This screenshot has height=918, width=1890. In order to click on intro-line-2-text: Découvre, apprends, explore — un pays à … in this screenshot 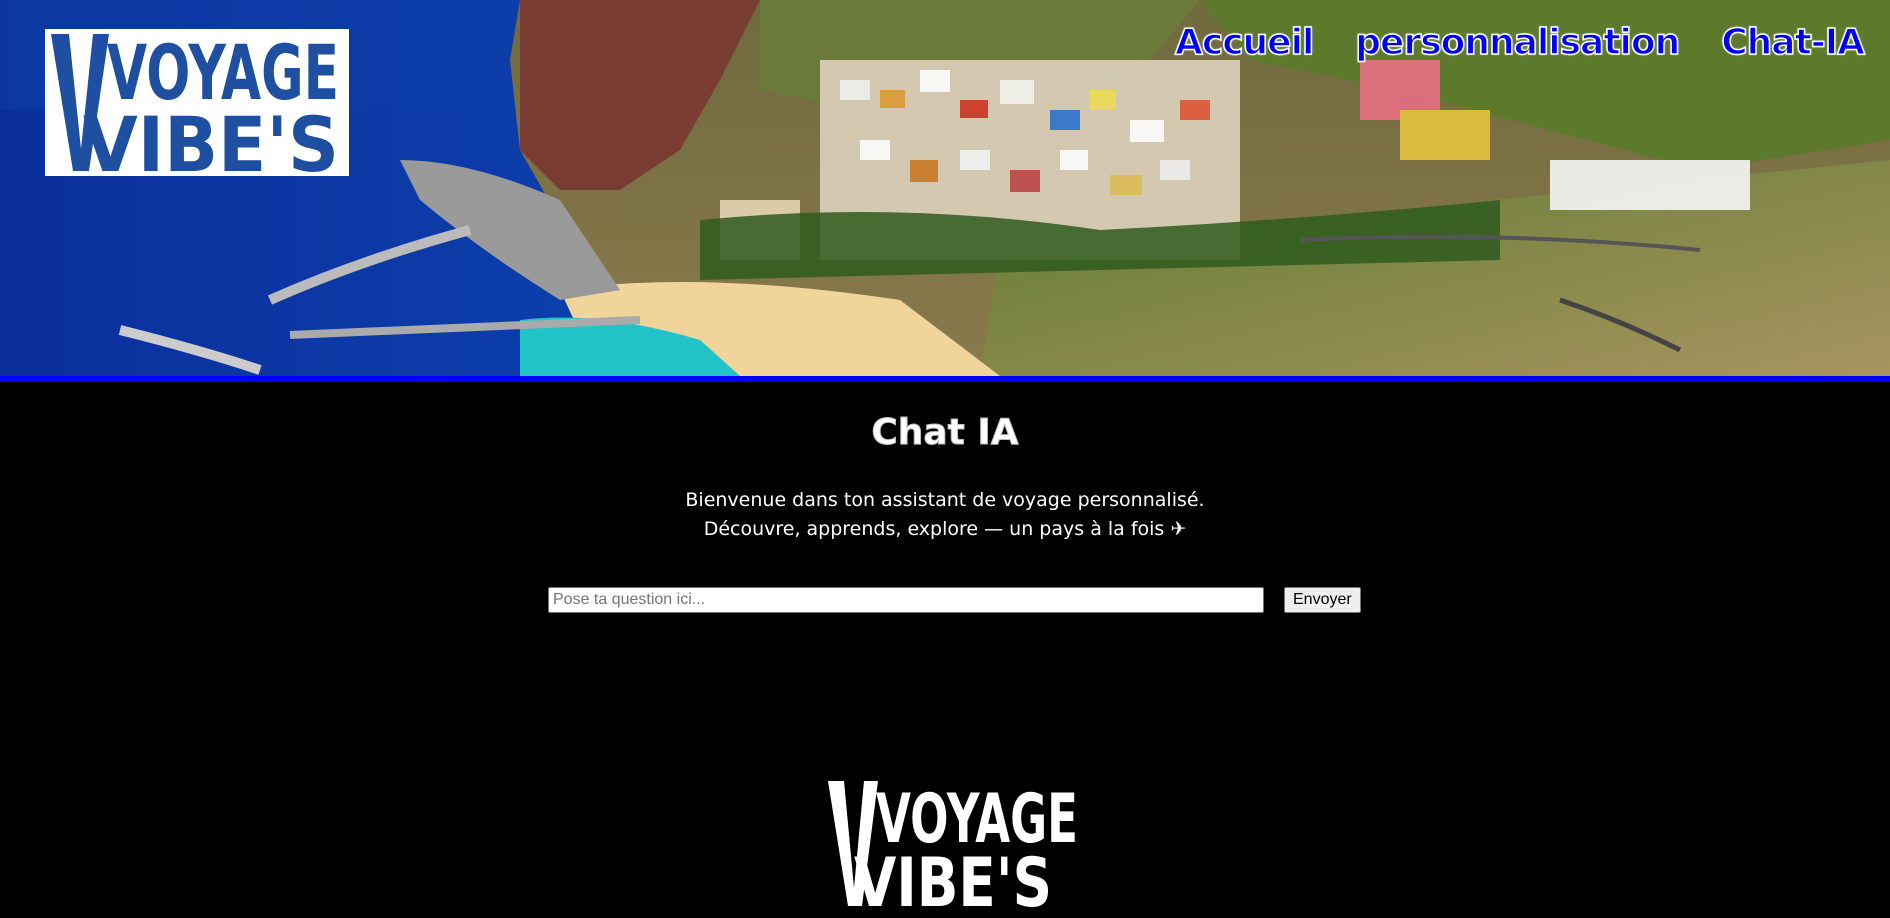, I will do `click(934, 529)`.